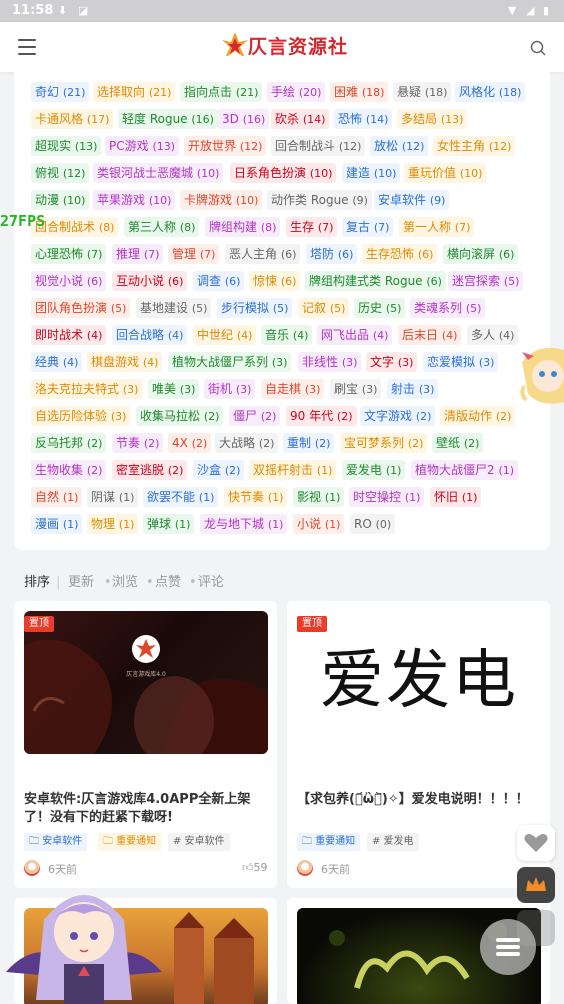 The height and width of the screenshot is (1004, 564). What do you see at coordinates (69, 281) in the screenshot?
I see `tag-chip: 视觉小说 (6)` at bounding box center [69, 281].